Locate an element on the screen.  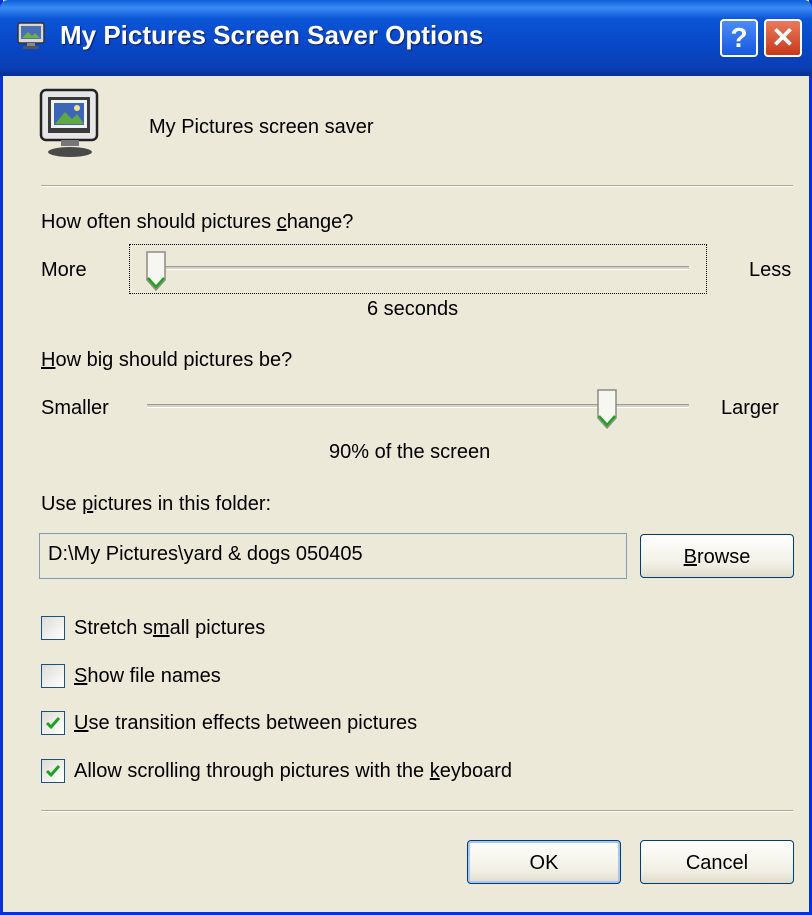
window-title: My Pictures Screen Saver Options is located at coordinates (272, 35).